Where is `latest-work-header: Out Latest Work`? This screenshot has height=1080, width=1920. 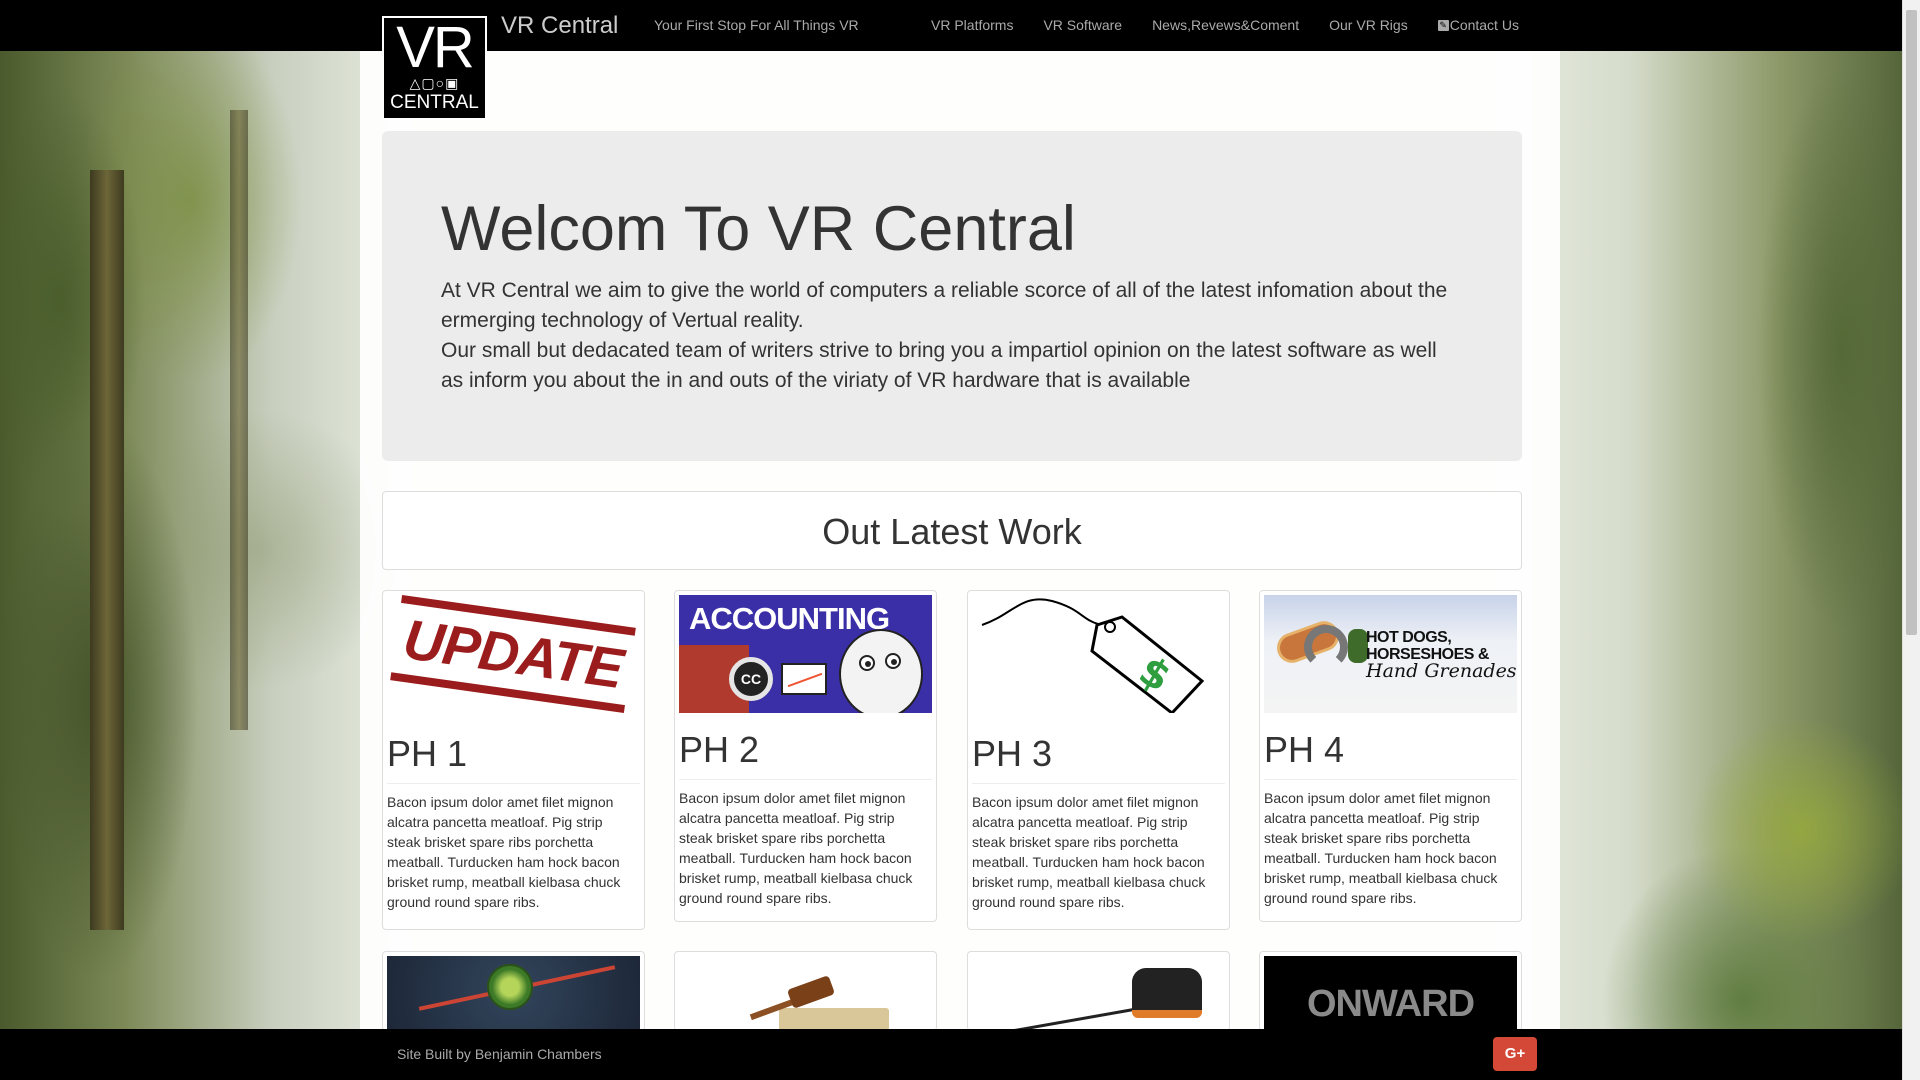 latest-work-header: Out Latest Work is located at coordinates (952, 530).